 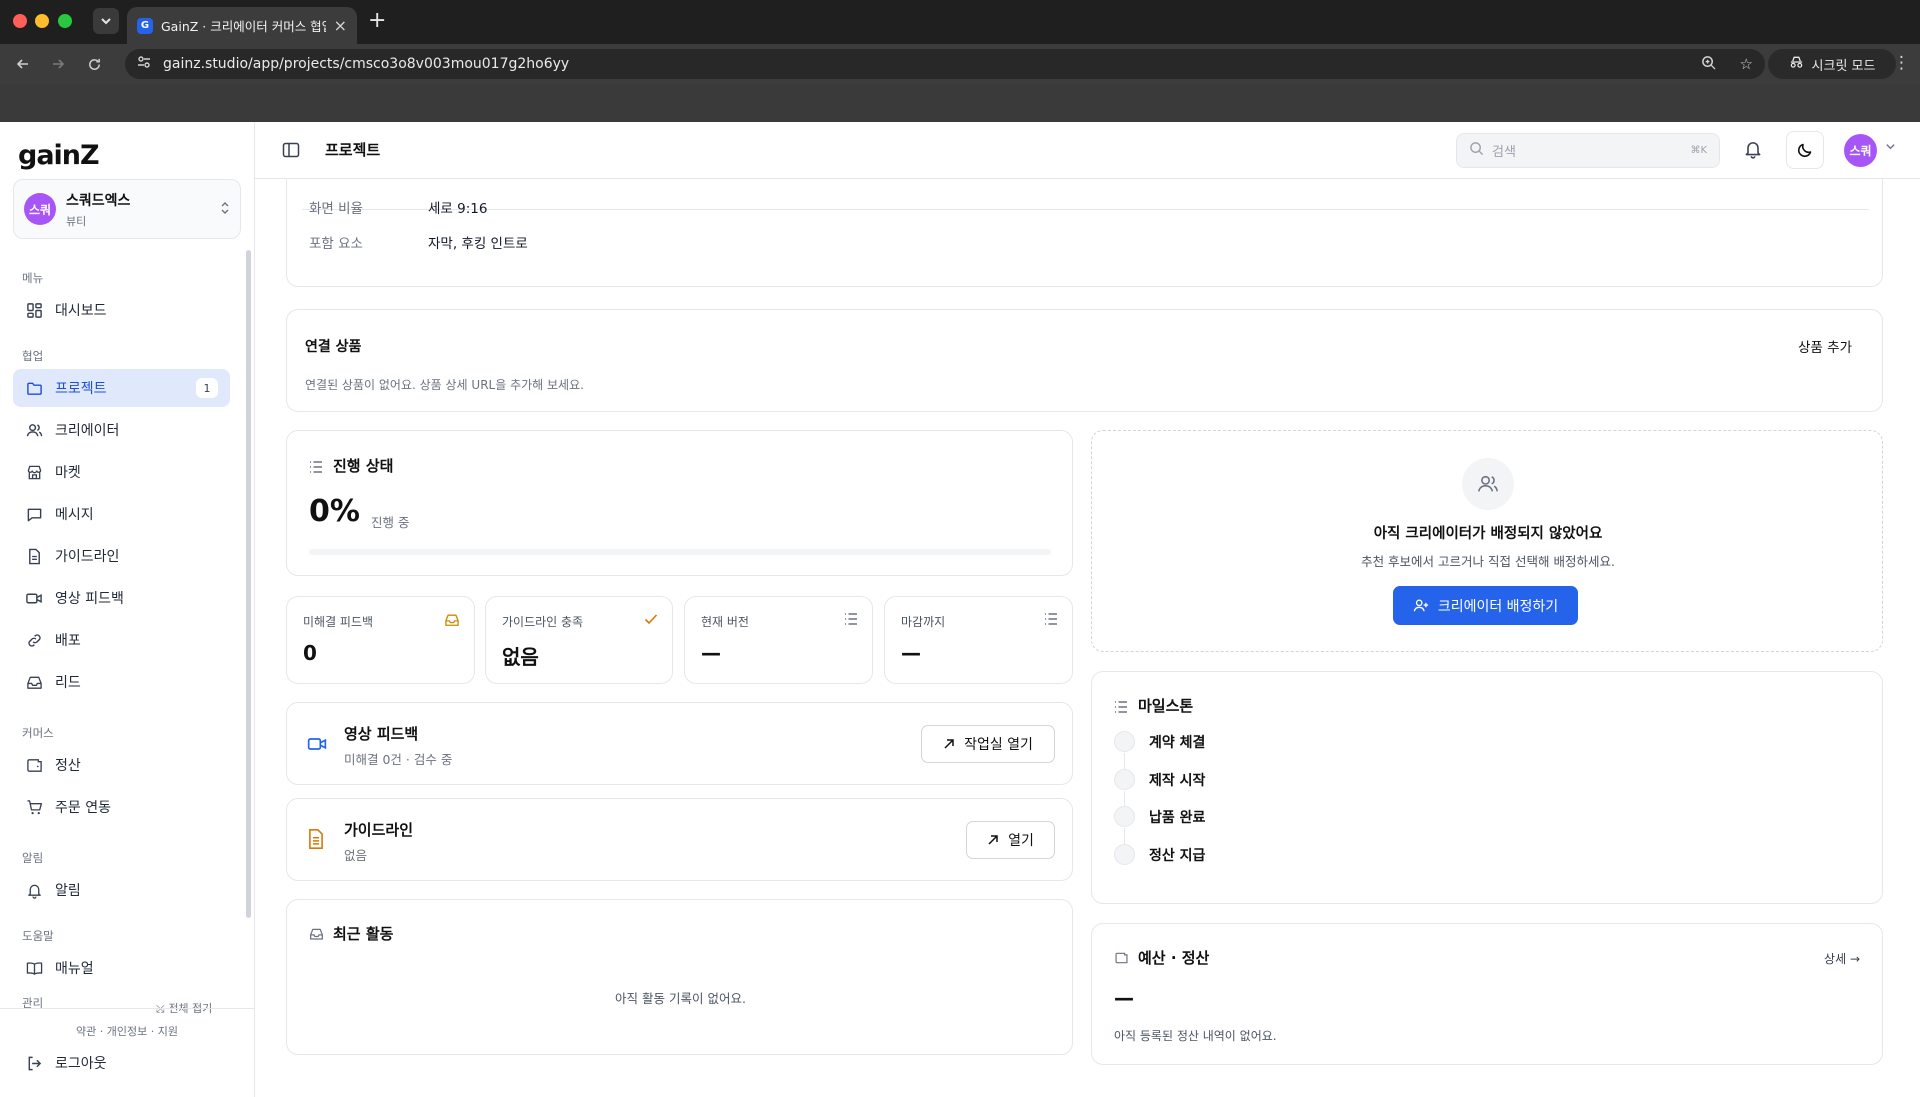 I want to click on guideline-card: 가이드라인 없음 열기, so click(x=679, y=839).